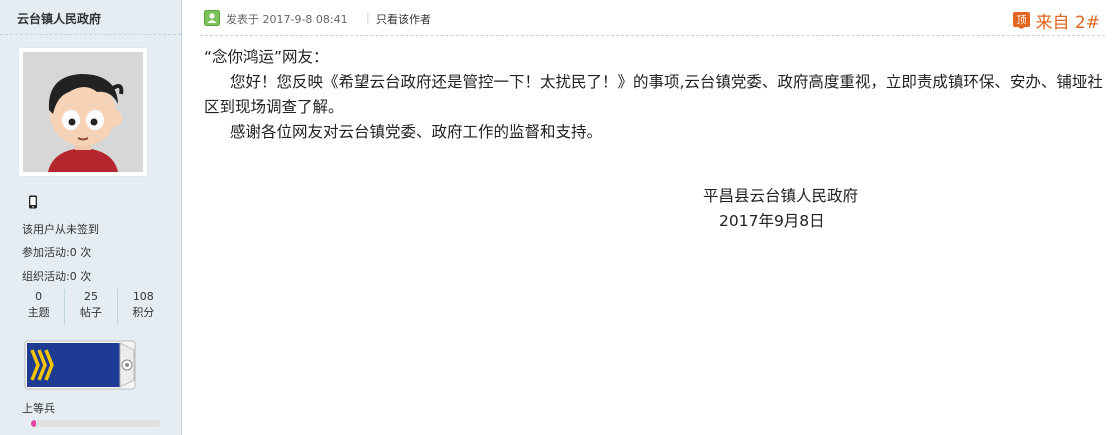 Image resolution: width=1119 pixels, height=435 pixels. Describe the element at coordinates (772, 221) in the screenshot. I see `signature-date: 2017年9月8日` at that location.